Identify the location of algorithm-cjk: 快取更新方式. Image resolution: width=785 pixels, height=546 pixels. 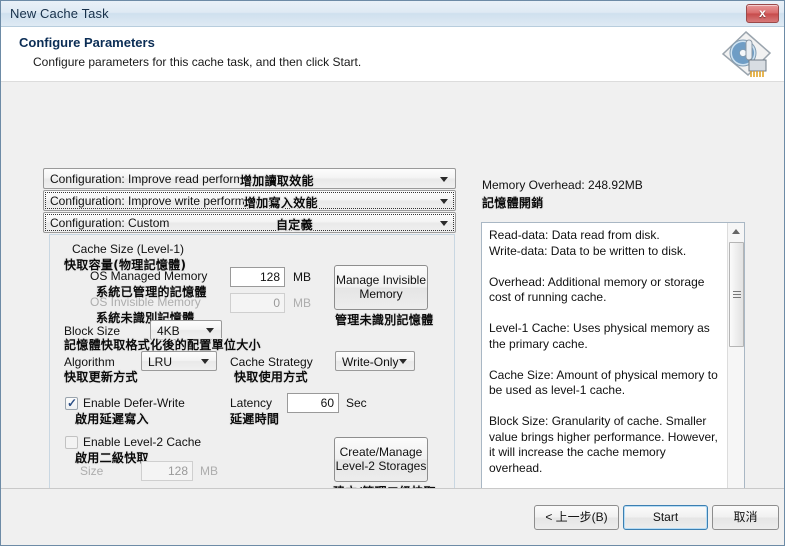
(101, 377).